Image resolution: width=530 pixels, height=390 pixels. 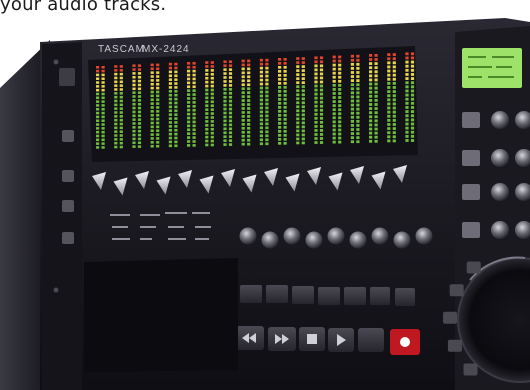 What do you see at coordinates (371, 340) in the screenshot?
I see `blank-key` at bounding box center [371, 340].